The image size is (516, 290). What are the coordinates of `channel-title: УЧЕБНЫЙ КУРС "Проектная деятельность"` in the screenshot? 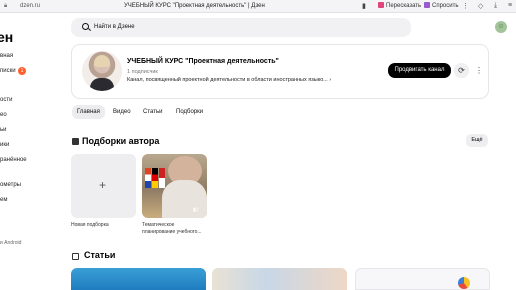 It's located at (203, 61).